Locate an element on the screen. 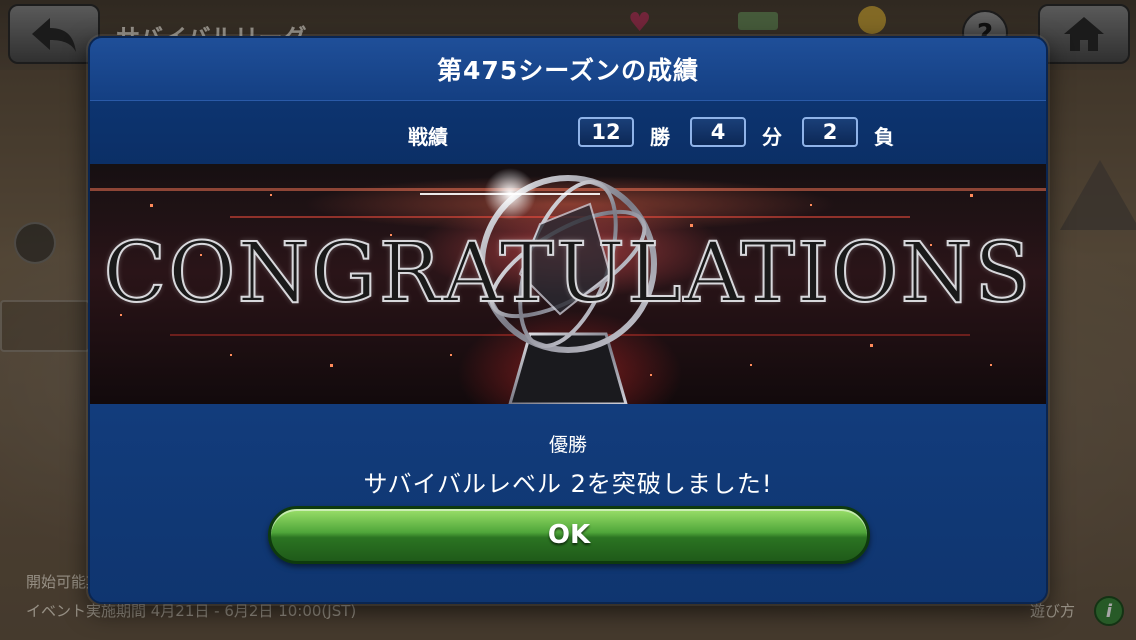  draws-count: 4 is located at coordinates (718, 132).